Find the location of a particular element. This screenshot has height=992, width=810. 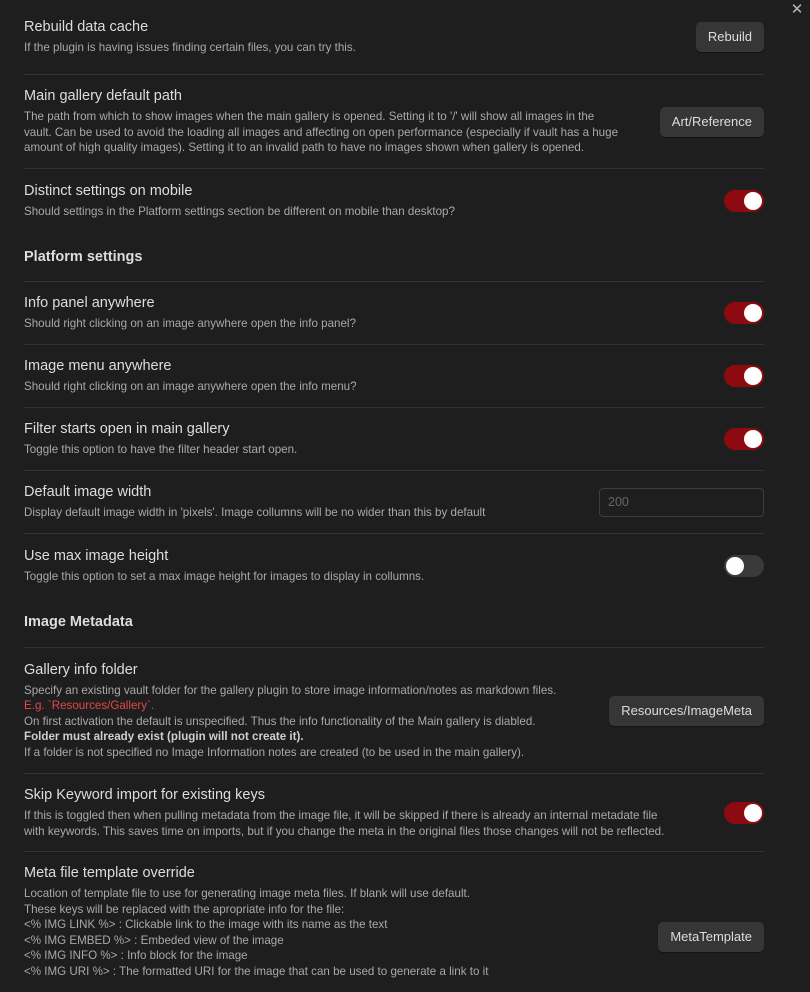

setting-name: Distinct settings on mobile is located at coordinates (108, 191).